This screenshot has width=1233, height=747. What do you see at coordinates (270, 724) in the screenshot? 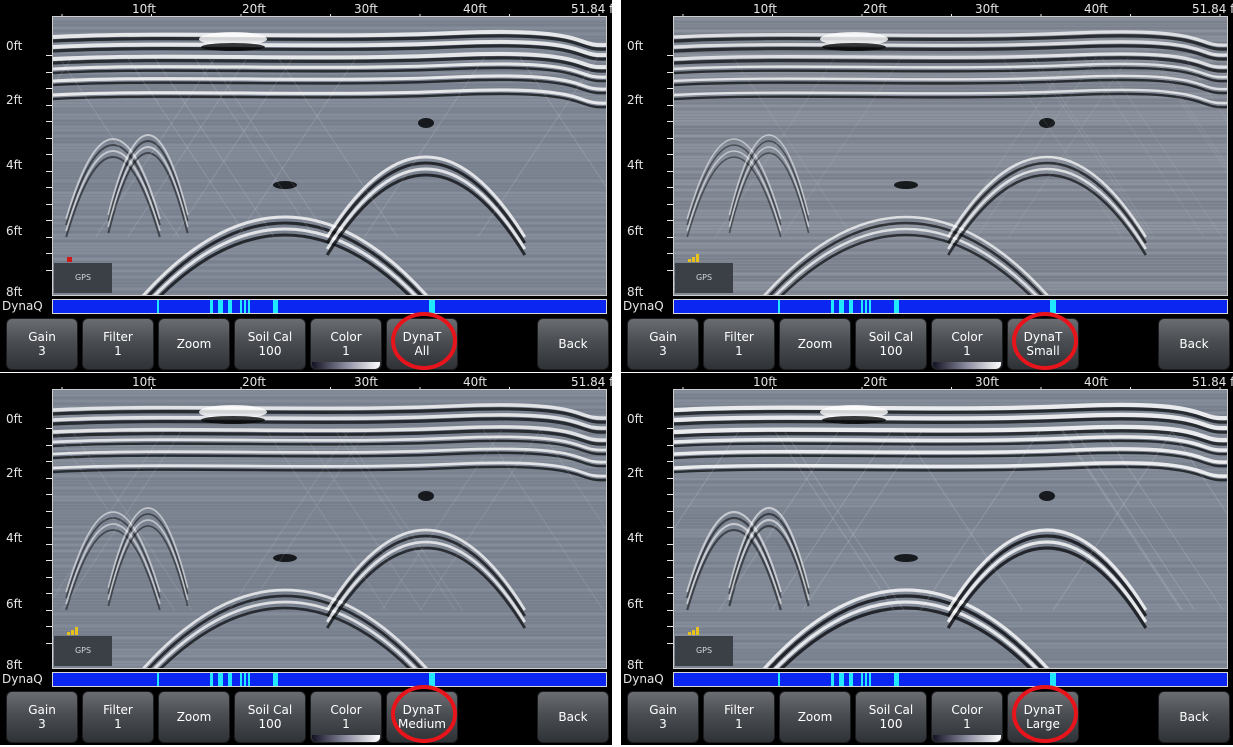
I see `soil-cal-button-value: 100` at bounding box center [270, 724].